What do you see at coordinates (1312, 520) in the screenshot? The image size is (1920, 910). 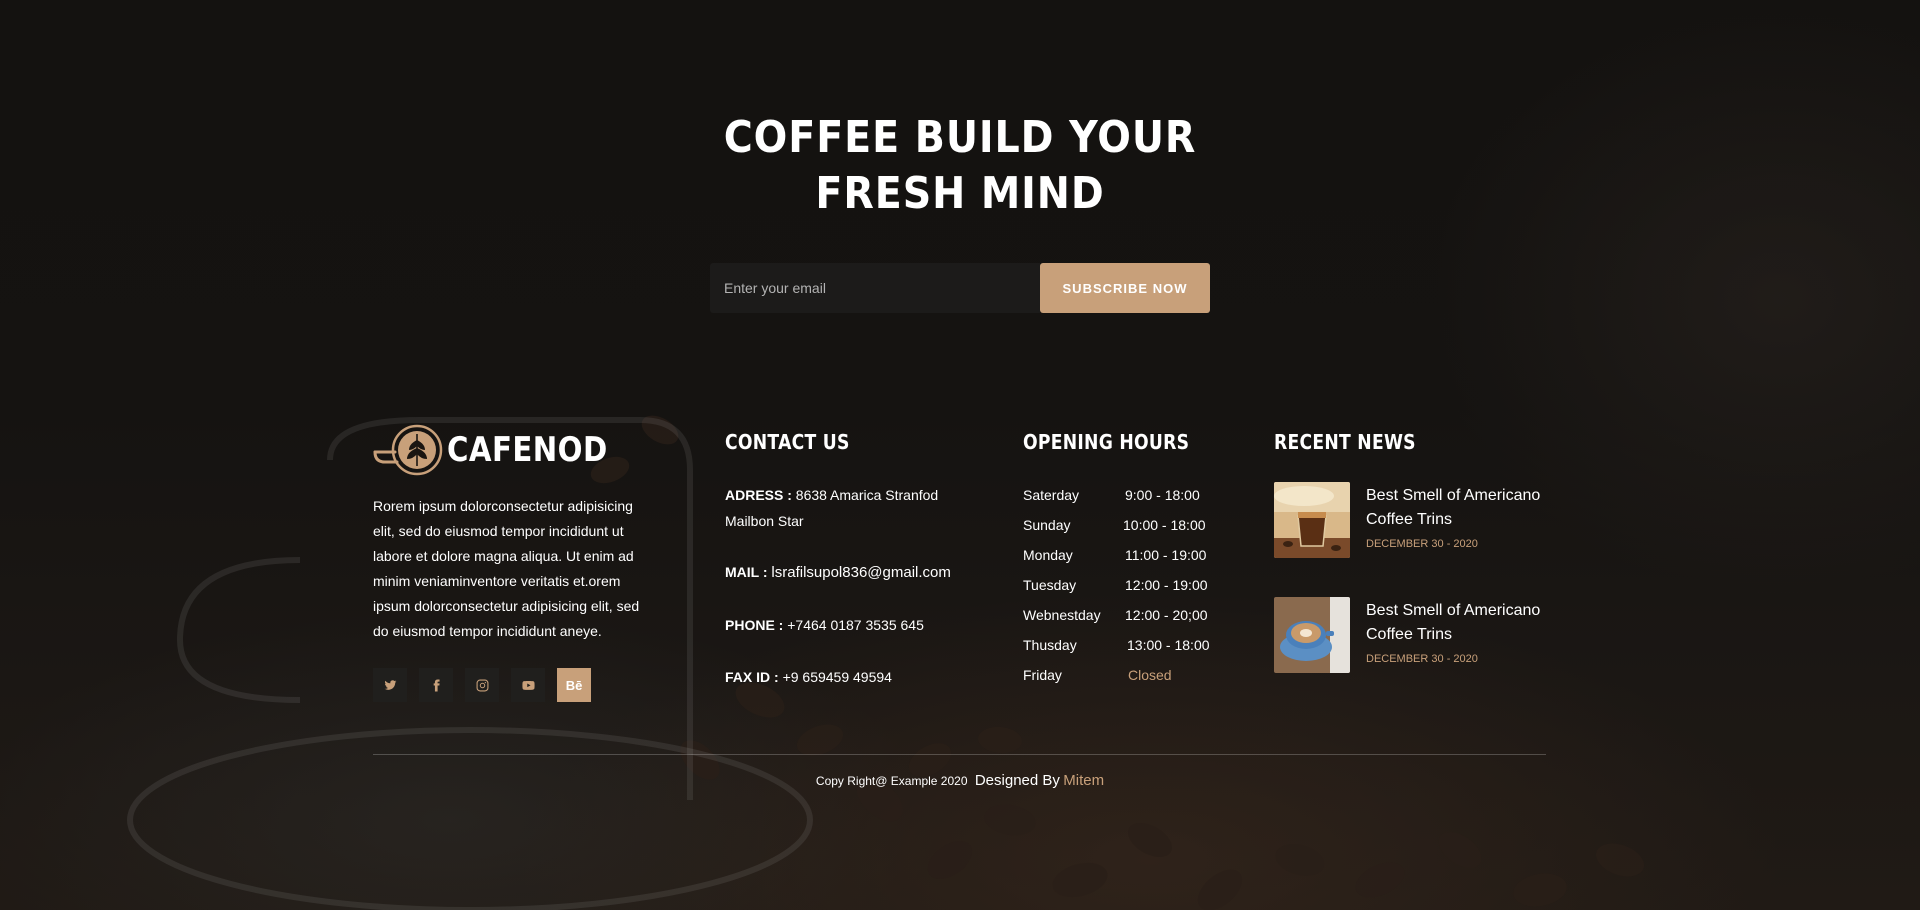 I see `news-thumbnail-coffee-glass` at bounding box center [1312, 520].